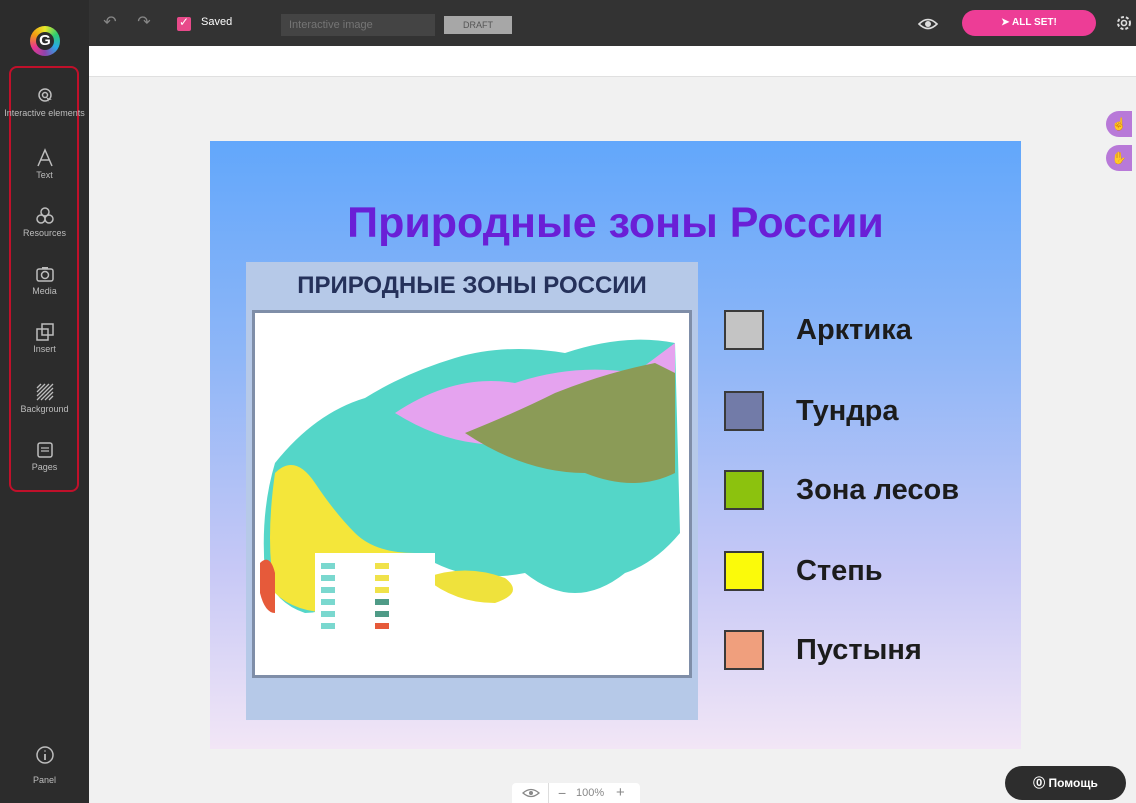 The width and height of the screenshot is (1136, 803). What do you see at coordinates (44, 450) in the screenshot?
I see `pages-icon` at bounding box center [44, 450].